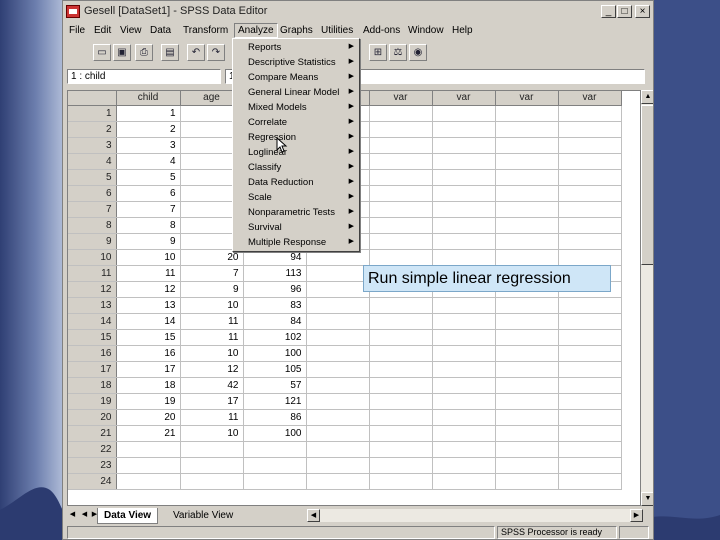 Image resolution: width=720 pixels, height=540 pixels. Describe the element at coordinates (92, 145) in the screenshot. I see `row-number: 3` at that location.